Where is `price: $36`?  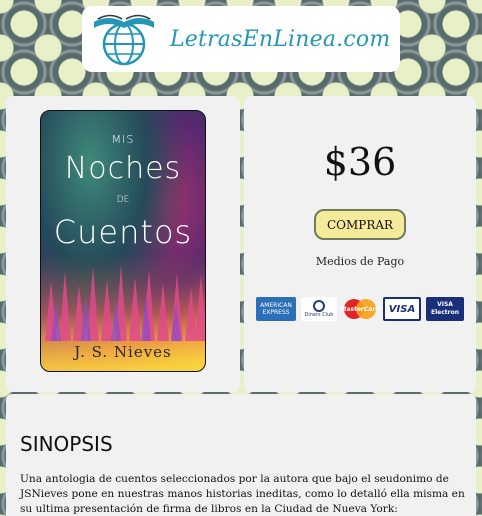 price: $36 is located at coordinates (360, 162).